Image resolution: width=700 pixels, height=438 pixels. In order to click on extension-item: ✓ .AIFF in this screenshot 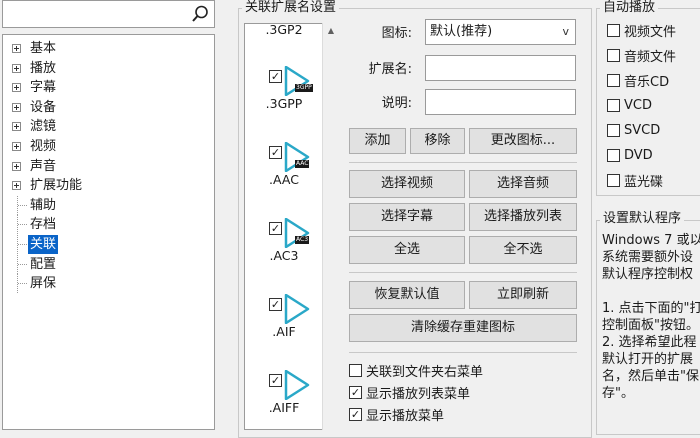, I will do `click(284, 399)`.